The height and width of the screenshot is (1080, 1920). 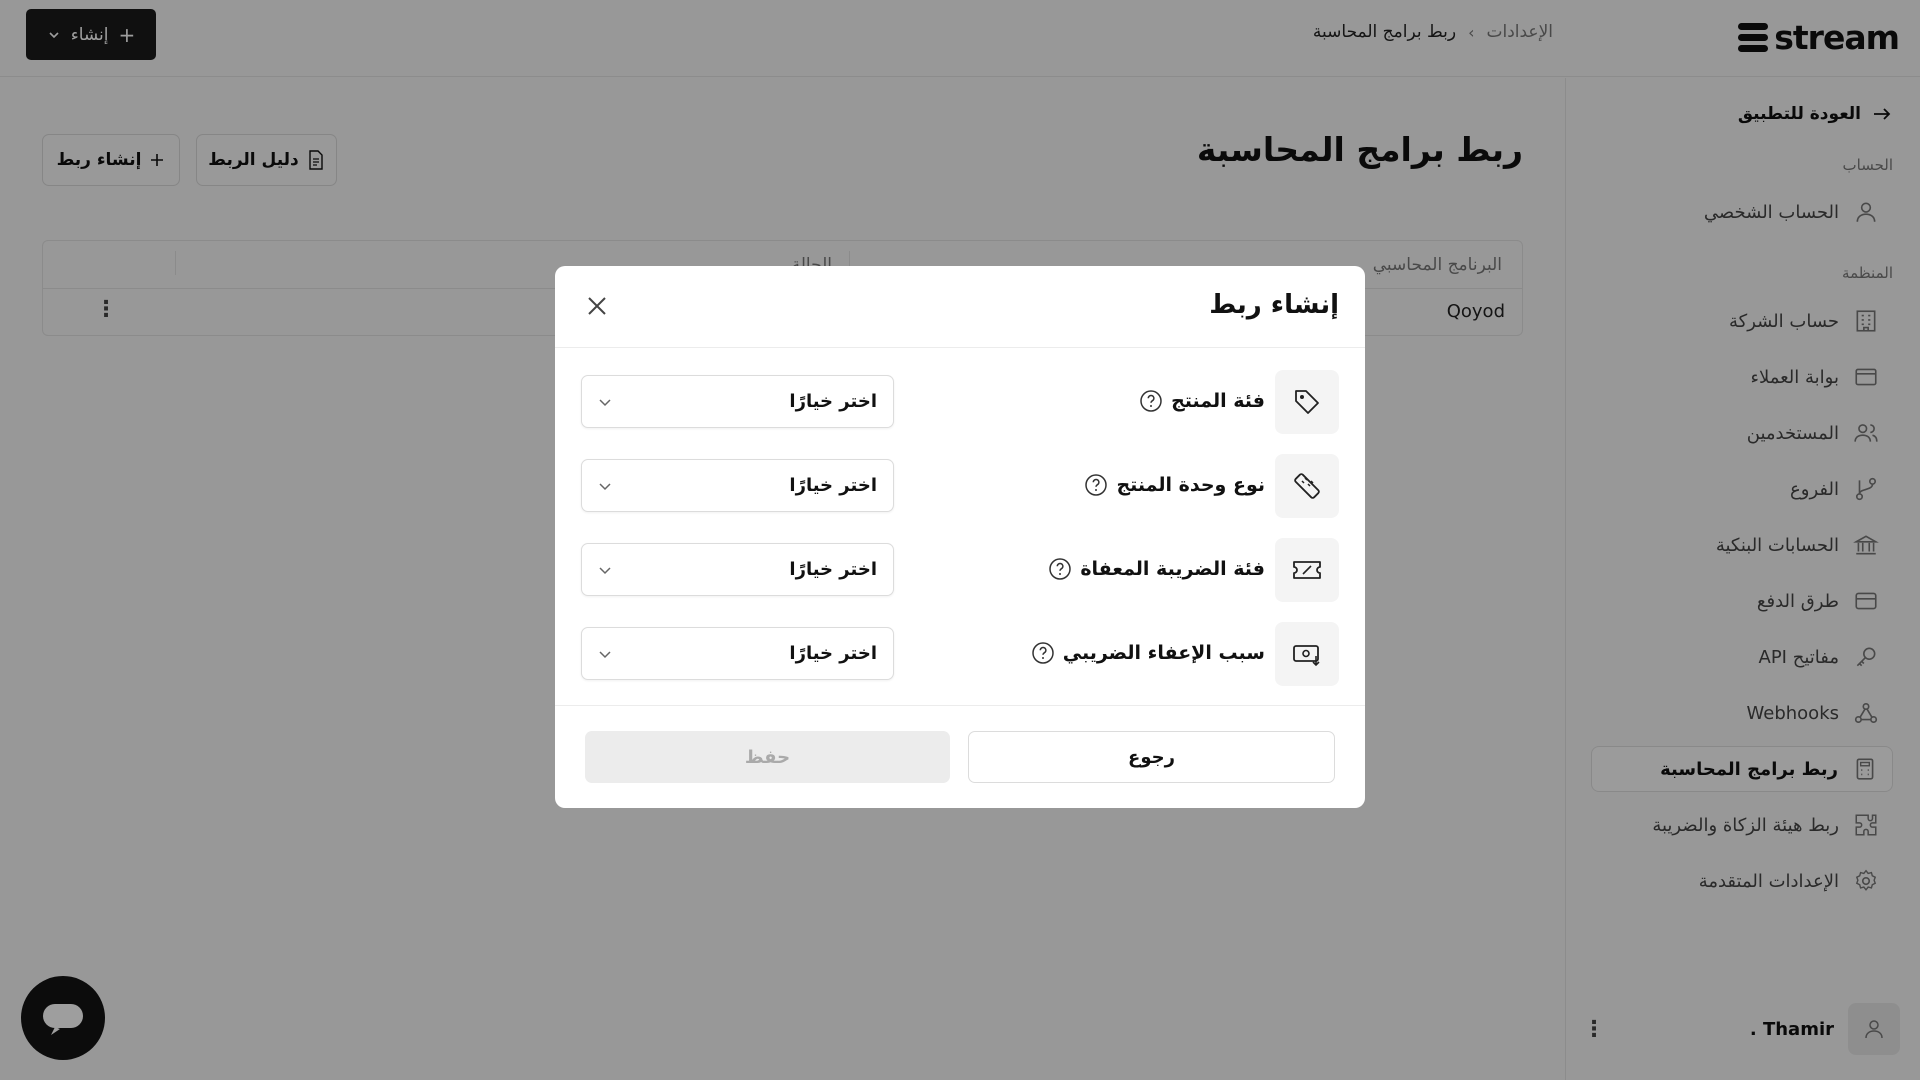 I want to click on field-label: فئة المنتج, so click(x=1202, y=401).